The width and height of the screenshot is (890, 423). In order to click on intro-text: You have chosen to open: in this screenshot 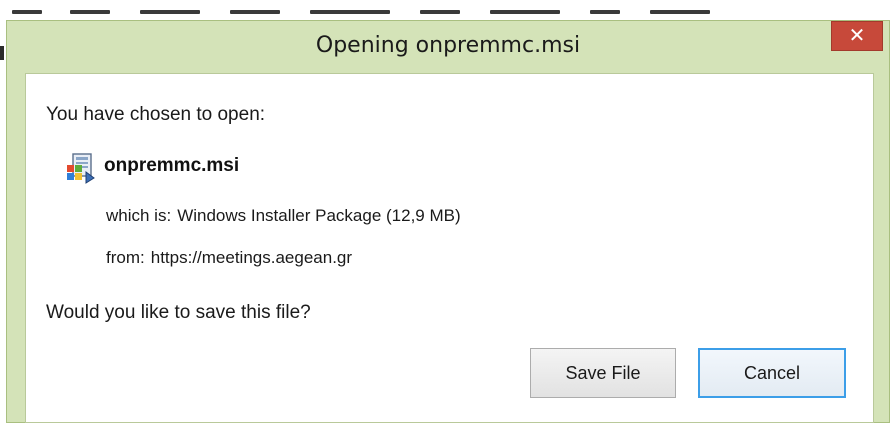, I will do `click(156, 114)`.